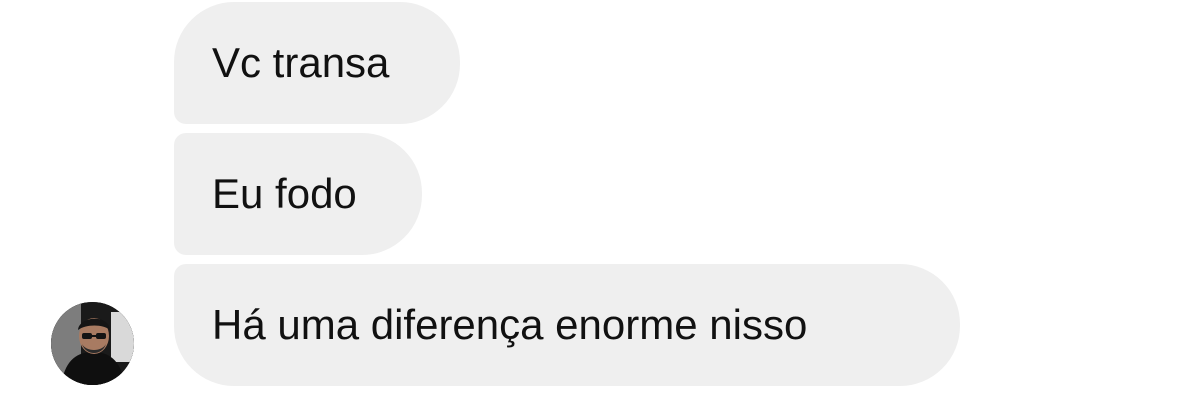 The image size is (1193, 398). I want to click on sender-avatar, so click(92, 343).